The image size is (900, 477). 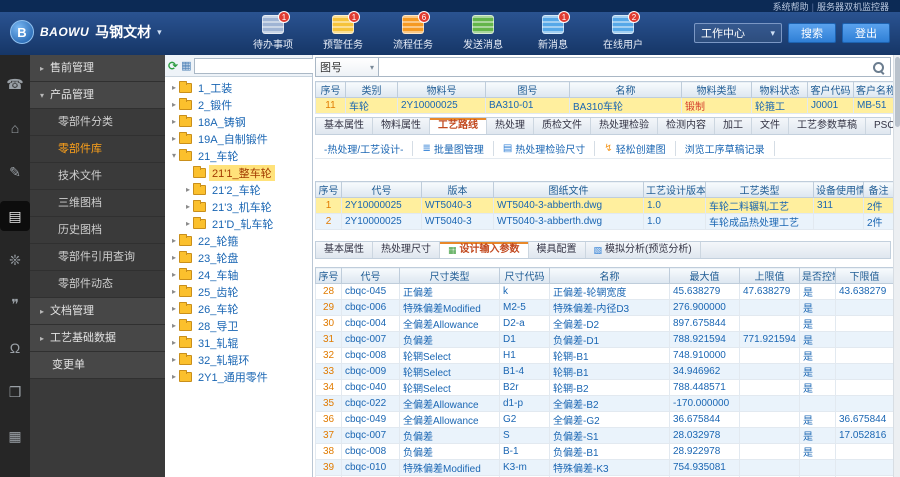 What do you see at coordinates (238, 342) in the screenshot?
I see `tree-node: ▸ 31_轧辊` at bounding box center [238, 342].